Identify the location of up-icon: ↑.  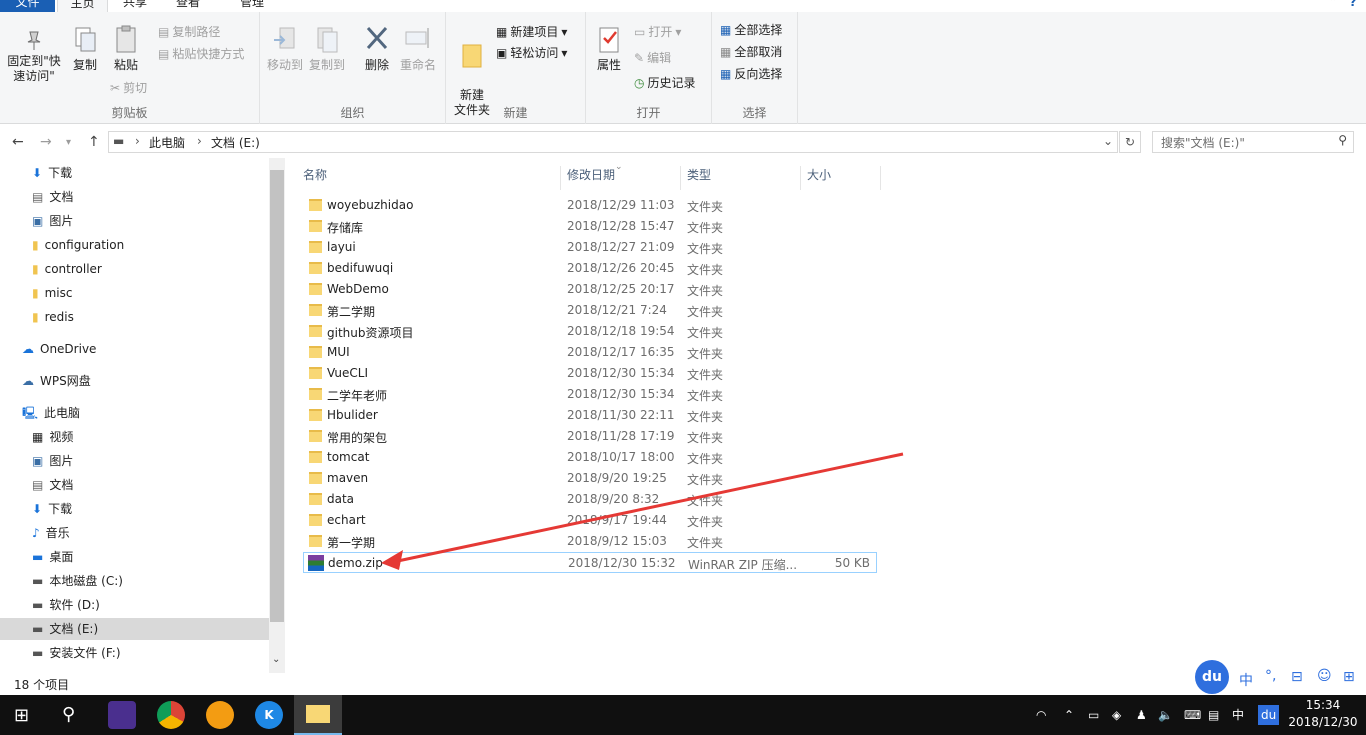
(94, 142).